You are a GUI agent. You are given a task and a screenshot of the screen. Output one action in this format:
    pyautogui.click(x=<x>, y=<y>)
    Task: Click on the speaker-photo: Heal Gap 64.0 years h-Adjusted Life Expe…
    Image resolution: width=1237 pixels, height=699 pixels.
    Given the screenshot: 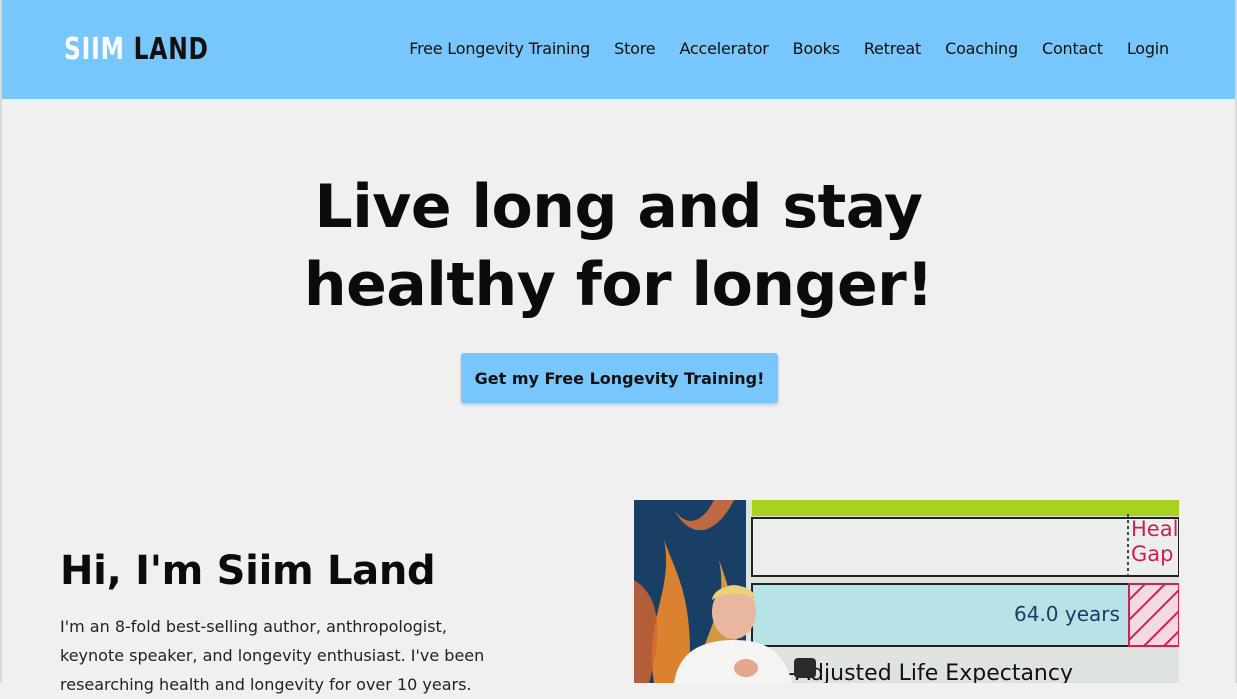 What is the action you would take?
    pyautogui.click(x=906, y=591)
    